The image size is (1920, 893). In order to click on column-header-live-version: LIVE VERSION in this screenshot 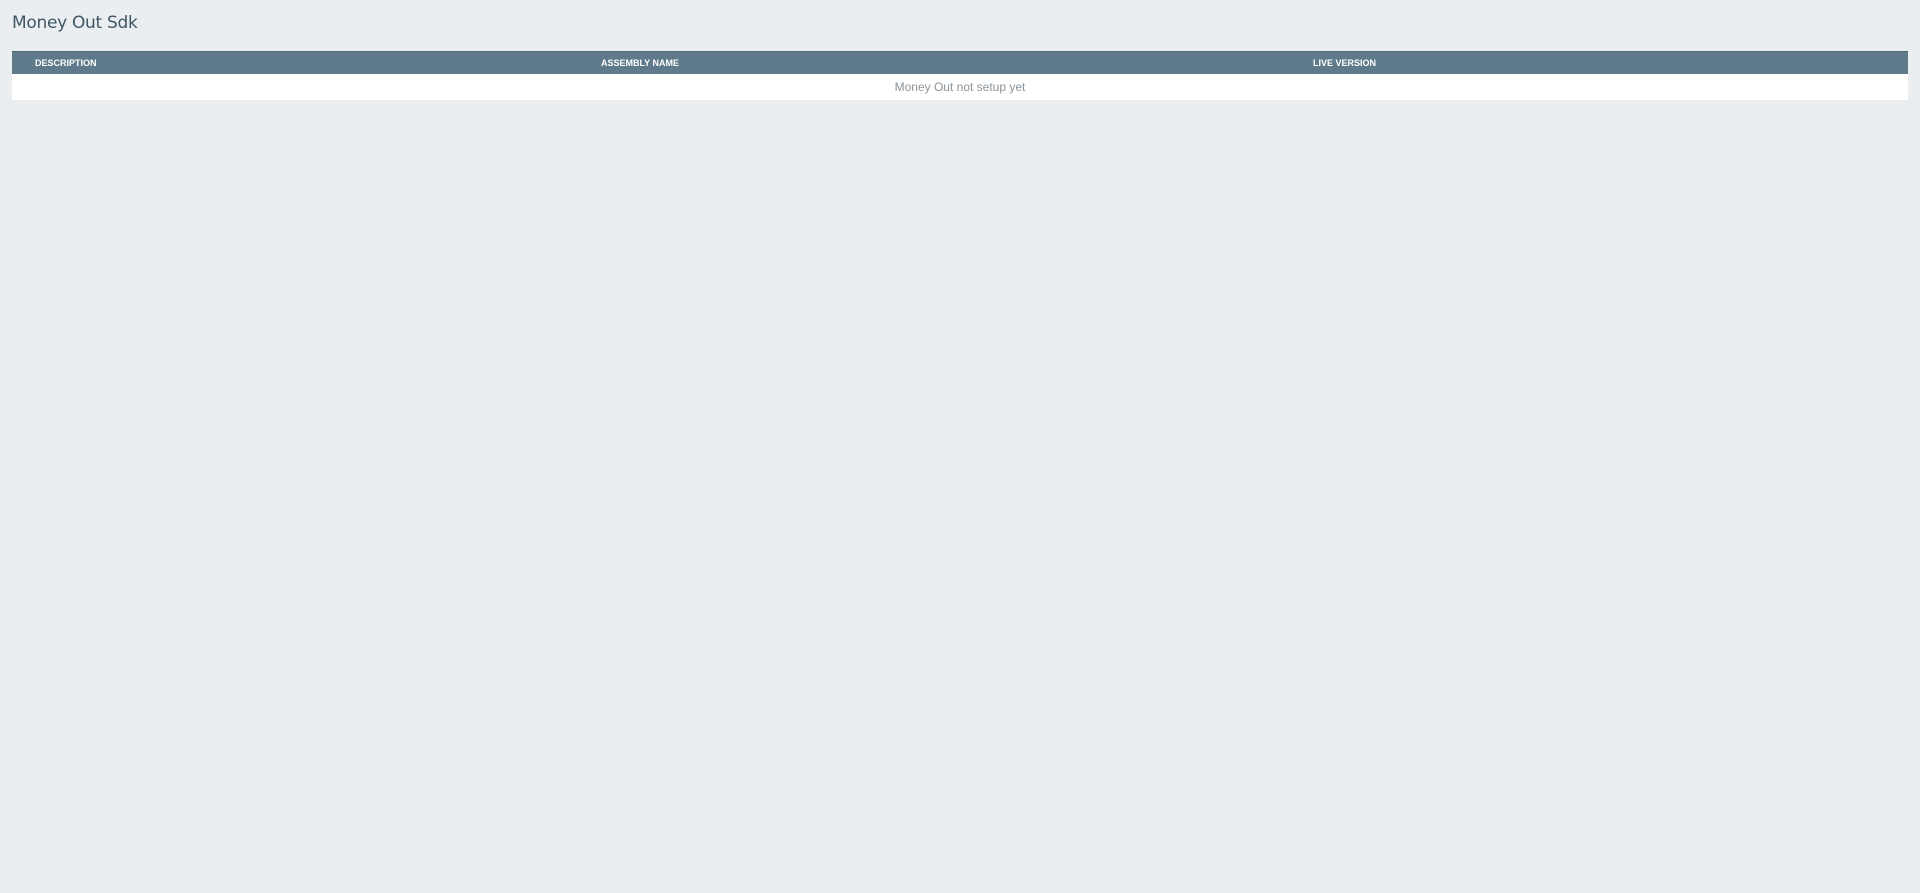, I will do `click(1610, 62)`.